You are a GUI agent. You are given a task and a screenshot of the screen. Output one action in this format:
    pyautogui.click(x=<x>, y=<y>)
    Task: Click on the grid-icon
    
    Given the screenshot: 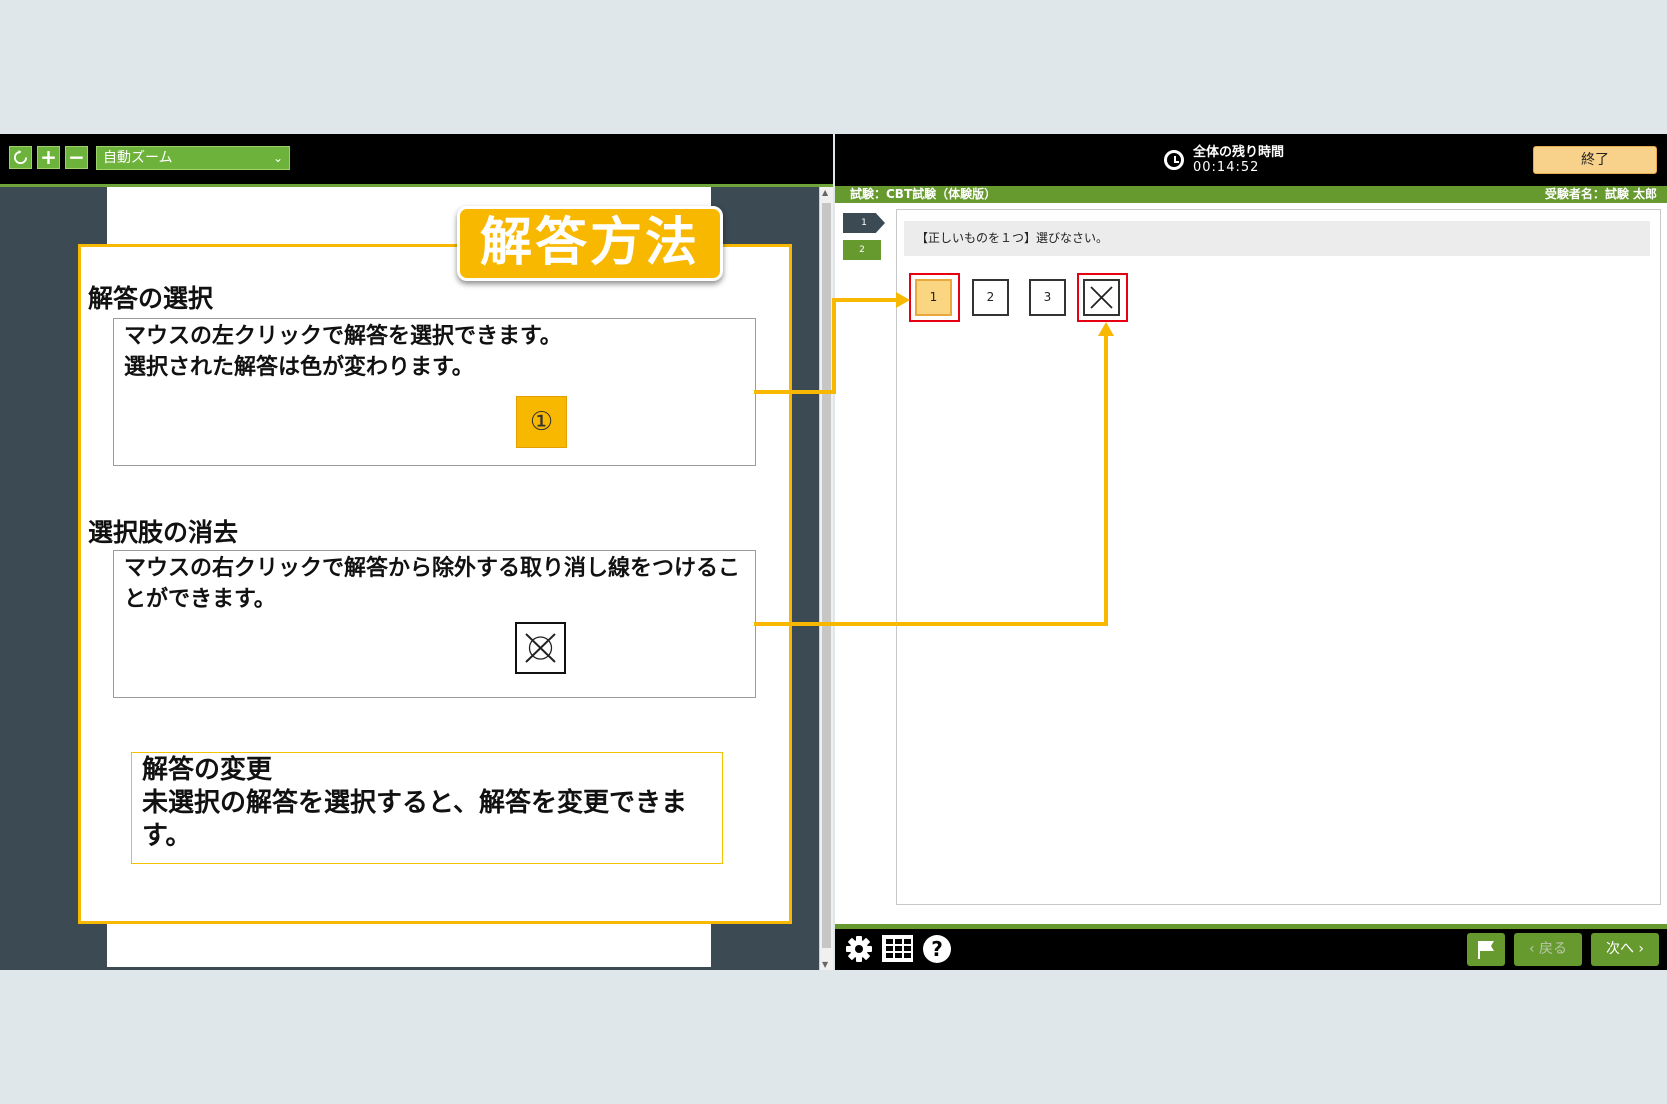 What is the action you would take?
    pyautogui.click(x=897, y=948)
    